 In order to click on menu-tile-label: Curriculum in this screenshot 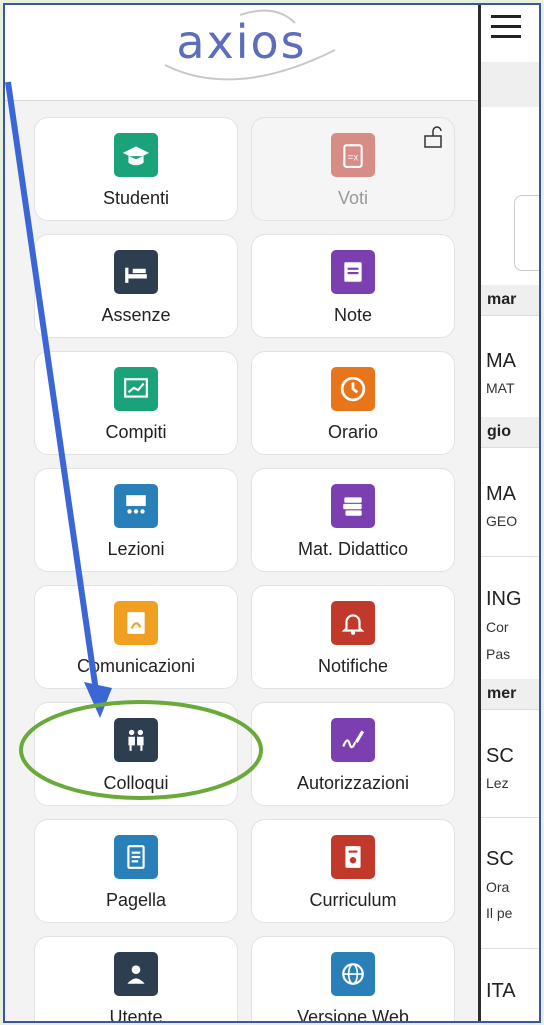, I will do `click(353, 900)`.